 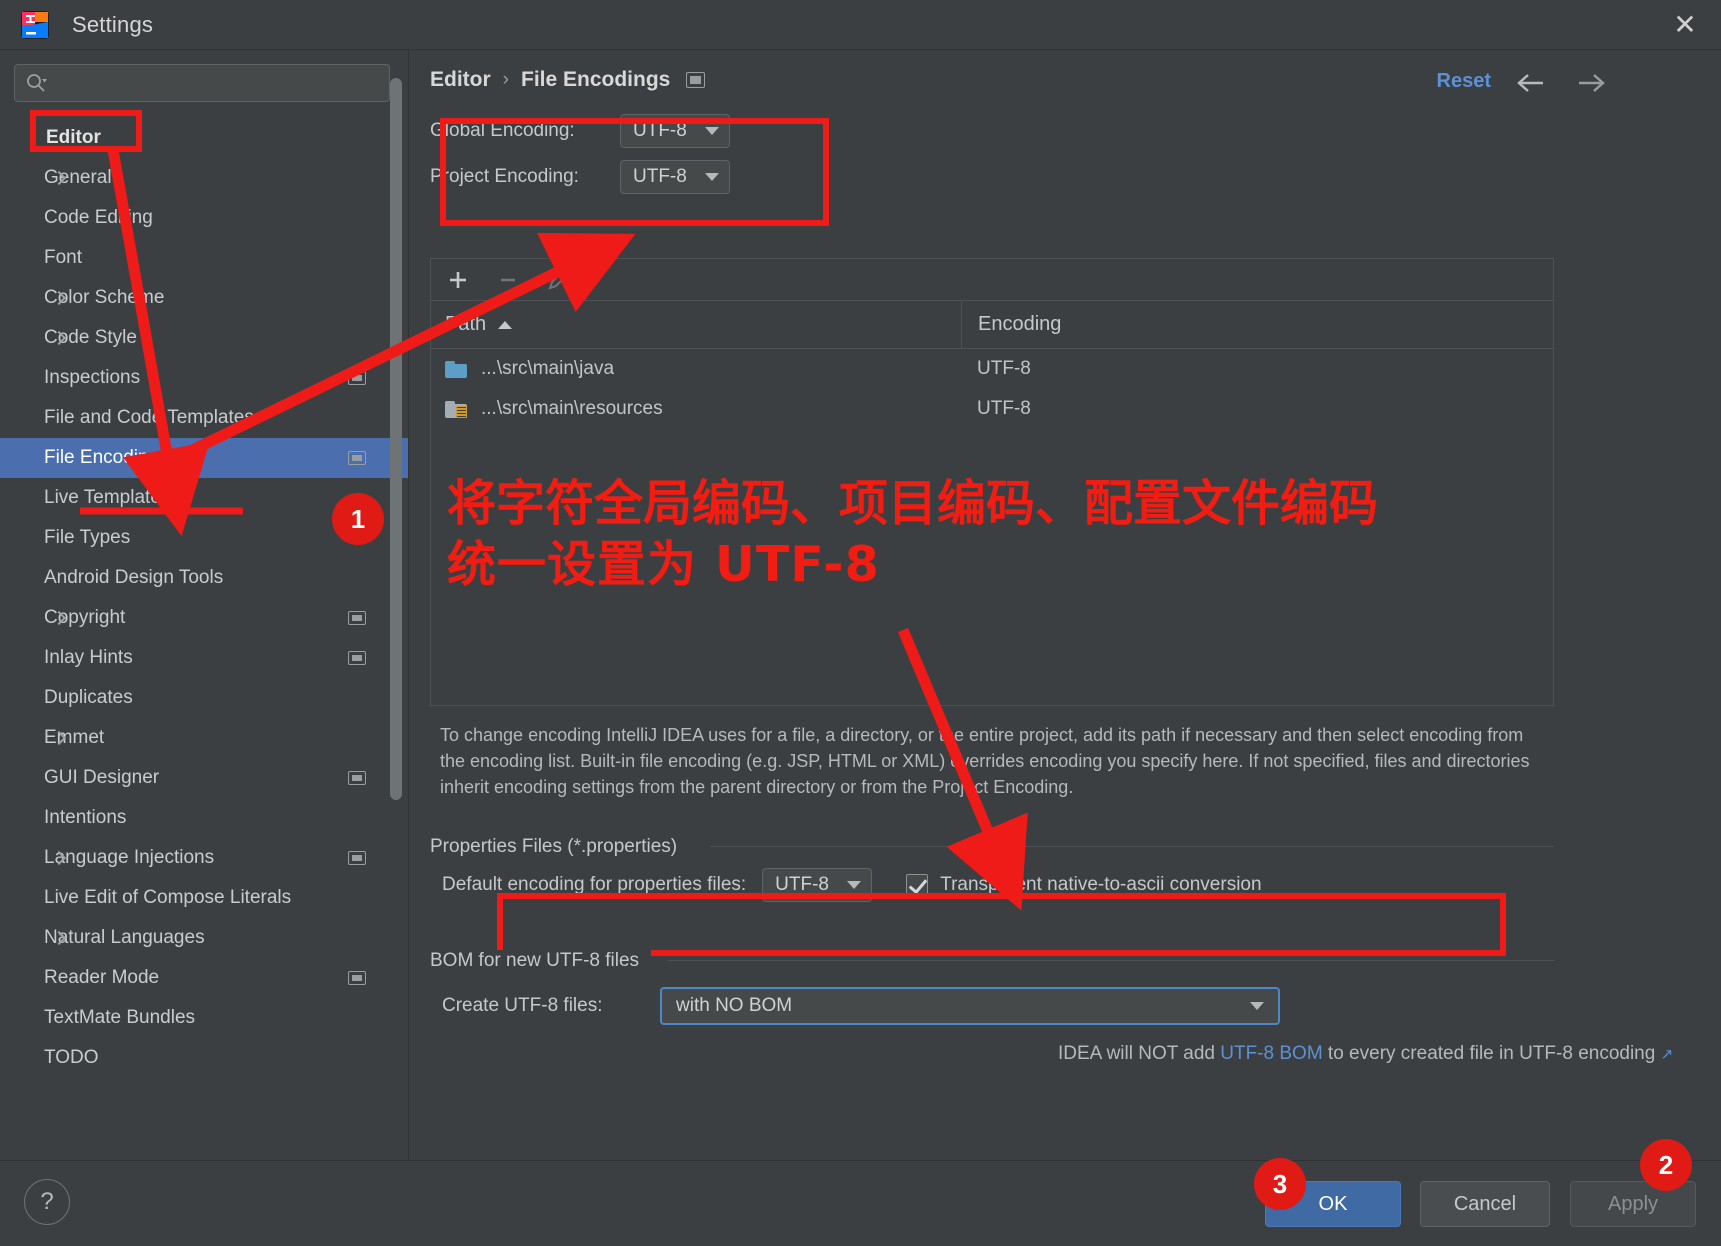 What do you see at coordinates (1333, 1204) in the screenshot?
I see `ok-button: OK` at bounding box center [1333, 1204].